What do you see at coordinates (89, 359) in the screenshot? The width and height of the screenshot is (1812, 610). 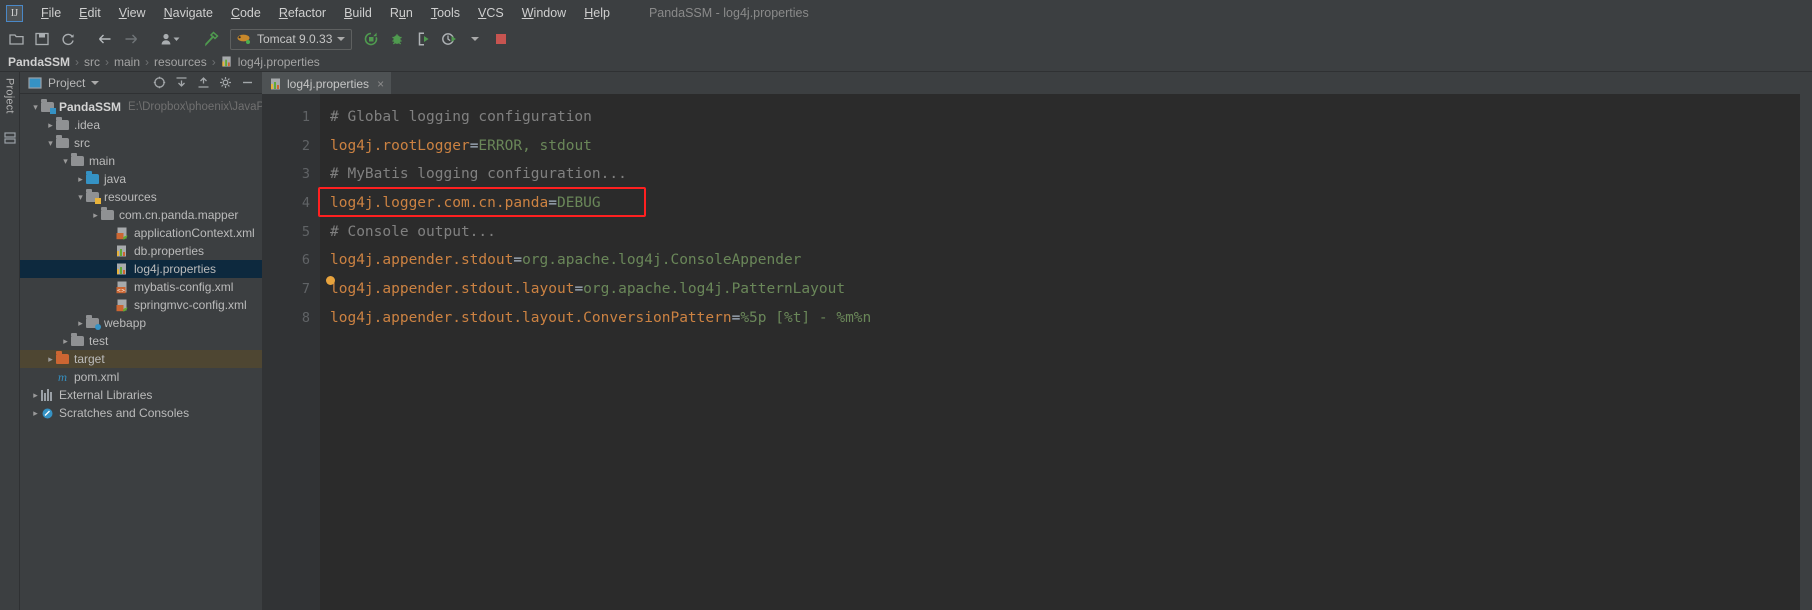 I see `tree-node-label: target` at bounding box center [89, 359].